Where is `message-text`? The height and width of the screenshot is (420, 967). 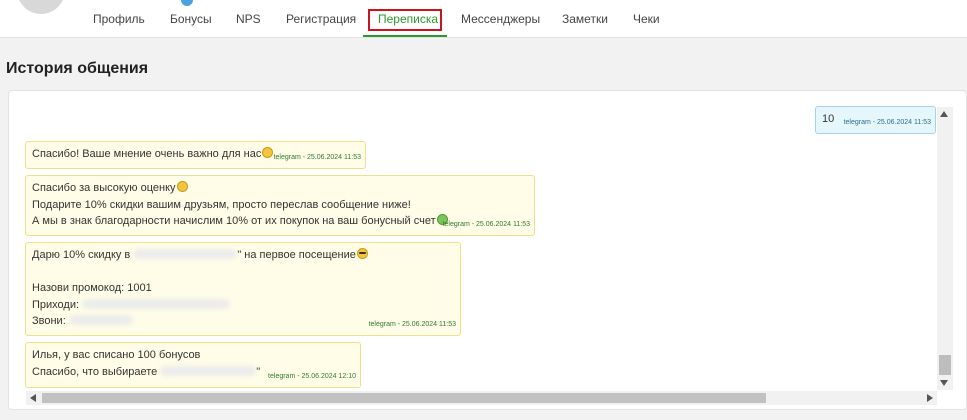
message-text is located at coordinates (243, 272).